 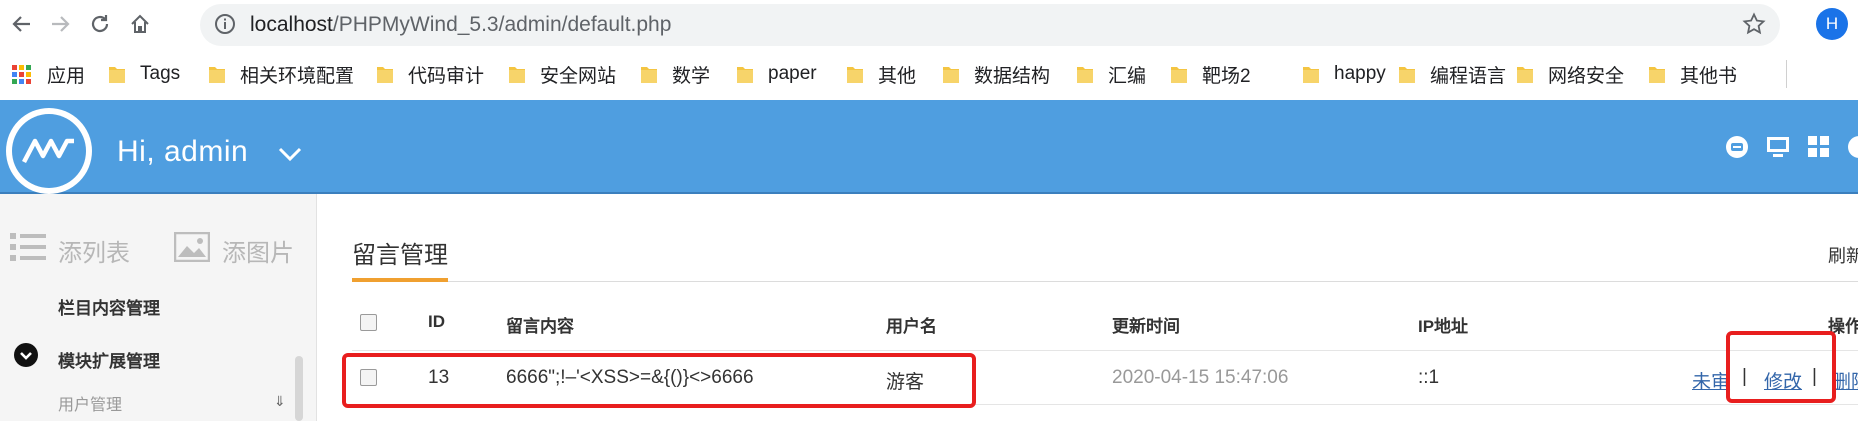 I want to click on refresh-button: 刷新, so click(x=1843, y=255).